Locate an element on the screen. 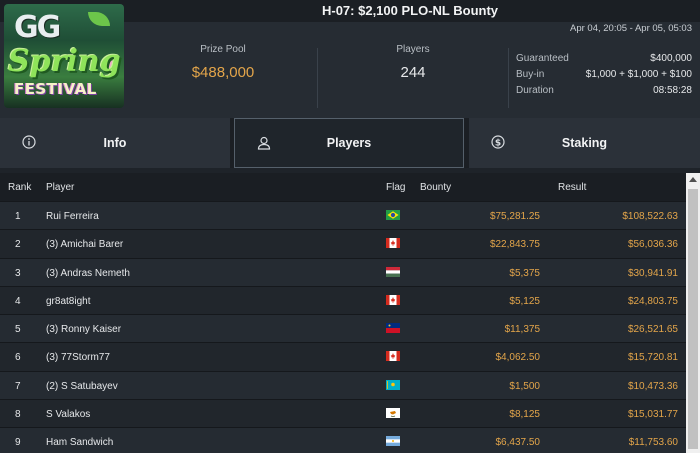 The width and height of the screenshot is (700, 453). bounty-cell: $75,281.25 is located at coordinates (514, 216).